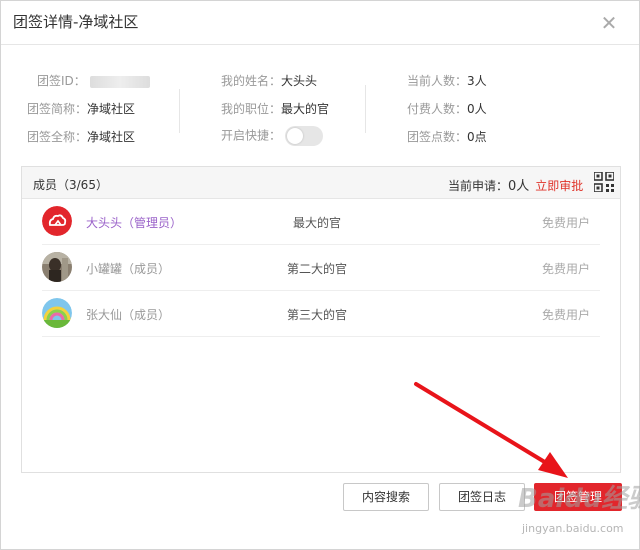 This screenshot has height=550, width=640. I want to click on members-header: 成员（3/65） 当前申请：0人 立即审批, so click(321, 183).